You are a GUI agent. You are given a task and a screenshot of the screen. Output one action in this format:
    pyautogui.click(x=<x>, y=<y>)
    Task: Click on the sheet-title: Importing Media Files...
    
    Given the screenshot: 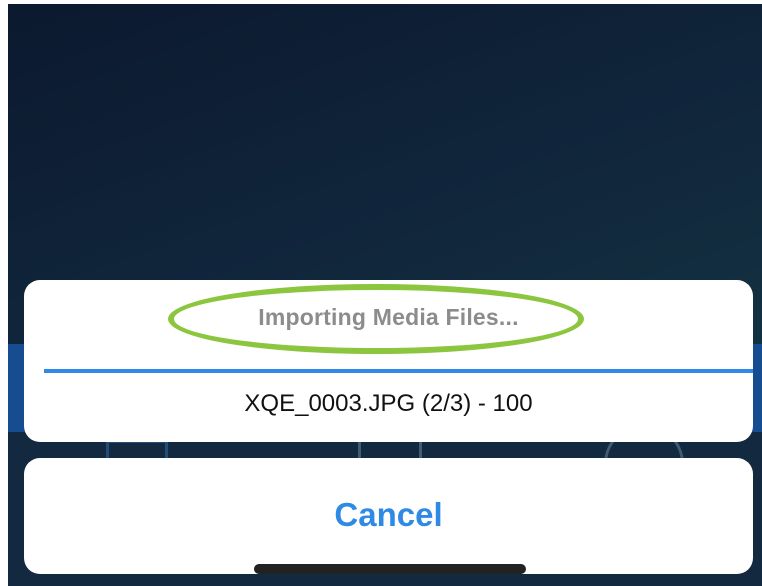 What is the action you would take?
    pyautogui.click(x=388, y=317)
    